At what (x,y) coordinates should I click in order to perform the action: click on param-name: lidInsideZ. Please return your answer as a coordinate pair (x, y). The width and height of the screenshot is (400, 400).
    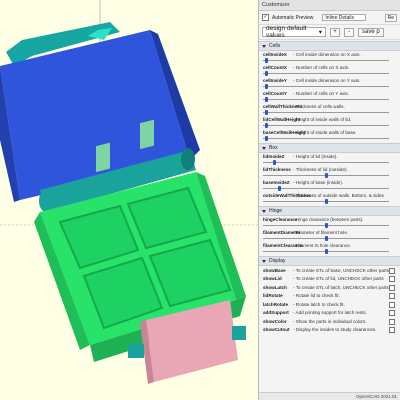
    Looking at the image, I should click on (274, 156).